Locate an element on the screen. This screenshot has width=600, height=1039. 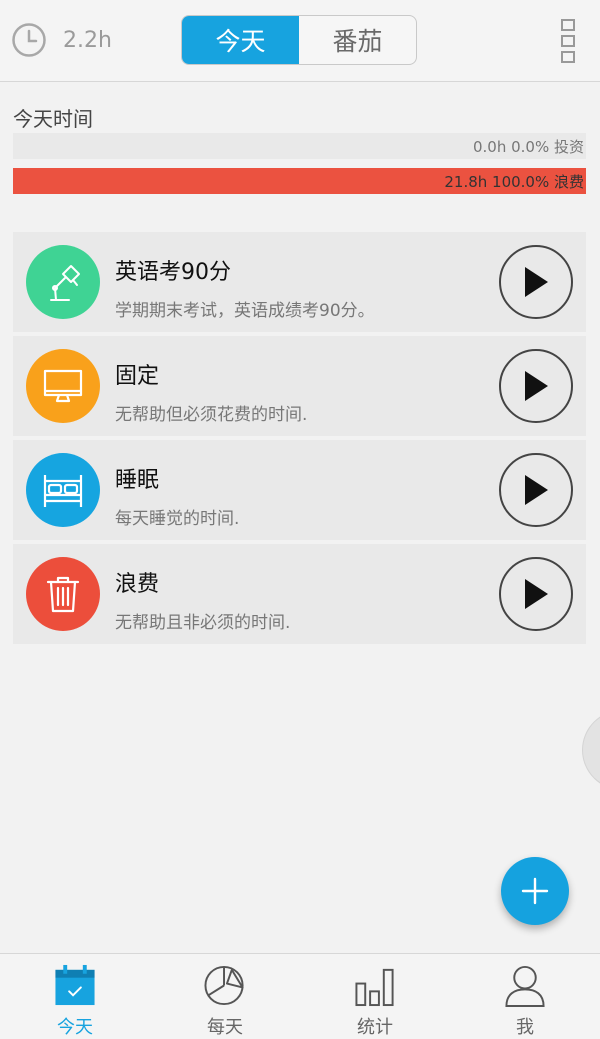
plus-icon is located at coordinates (535, 891).